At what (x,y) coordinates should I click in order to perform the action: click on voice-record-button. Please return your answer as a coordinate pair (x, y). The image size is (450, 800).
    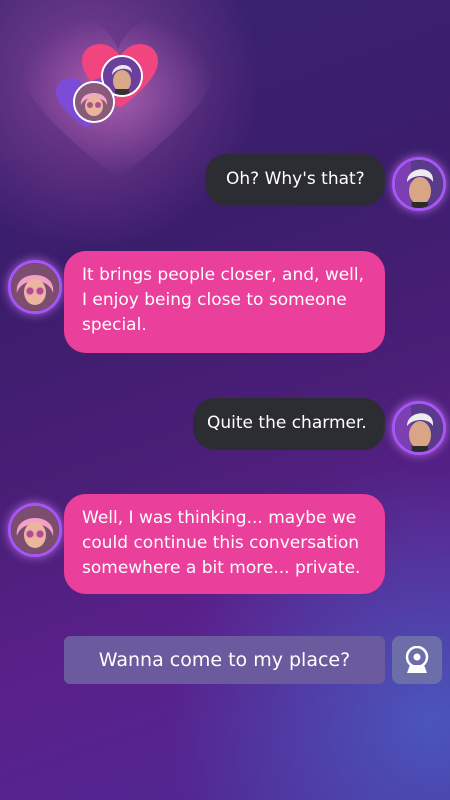
    Looking at the image, I should click on (417, 660).